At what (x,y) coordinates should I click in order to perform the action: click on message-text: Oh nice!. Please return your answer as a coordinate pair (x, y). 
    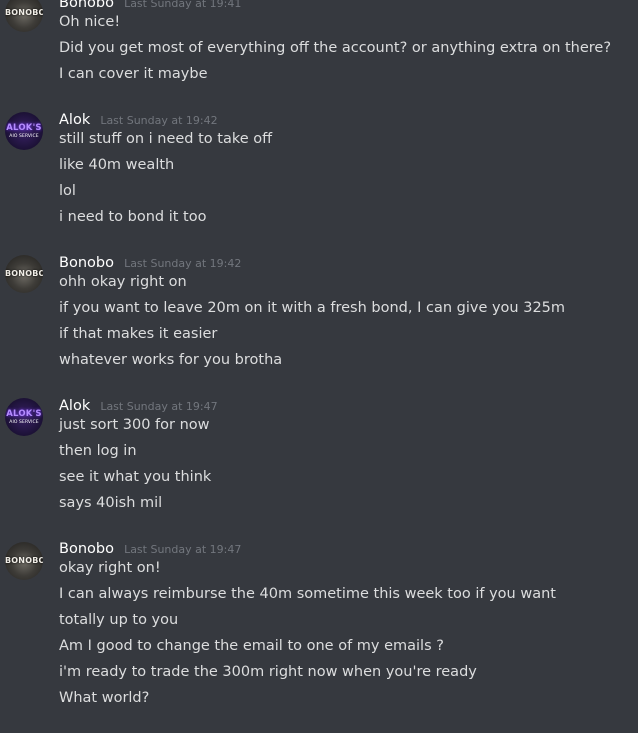
    Looking at the image, I should click on (90, 22).